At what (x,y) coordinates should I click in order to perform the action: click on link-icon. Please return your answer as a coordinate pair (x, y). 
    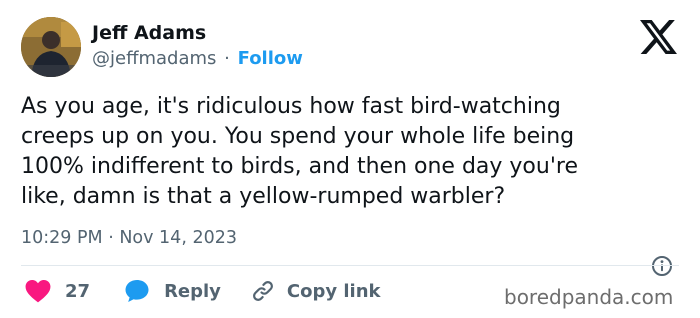
    Looking at the image, I should click on (262, 291).